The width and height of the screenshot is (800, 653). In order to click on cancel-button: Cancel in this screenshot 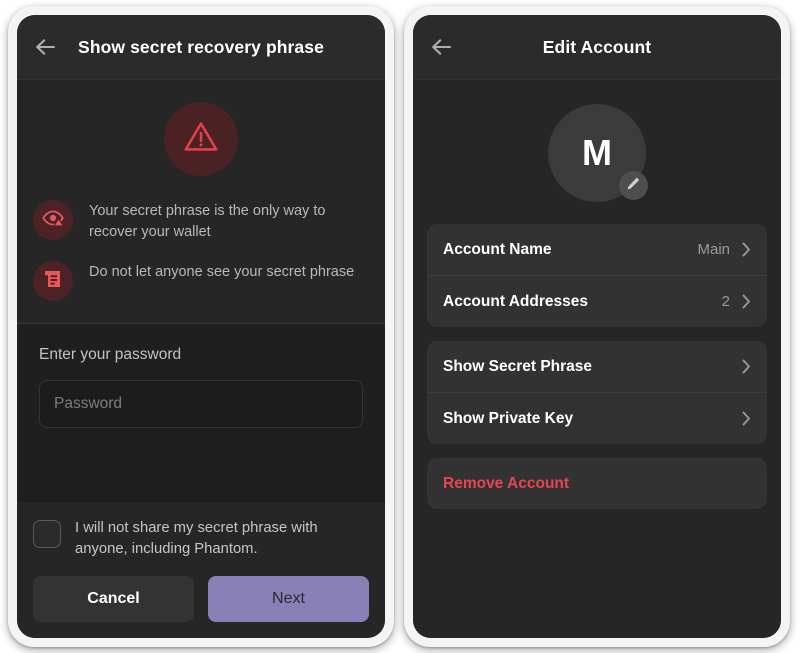, I will do `click(113, 599)`.